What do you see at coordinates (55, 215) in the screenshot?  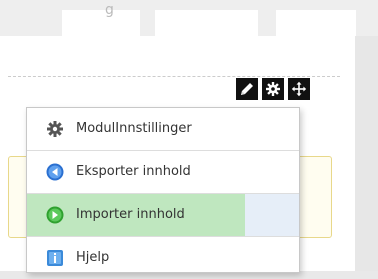 I see `import-icon` at bounding box center [55, 215].